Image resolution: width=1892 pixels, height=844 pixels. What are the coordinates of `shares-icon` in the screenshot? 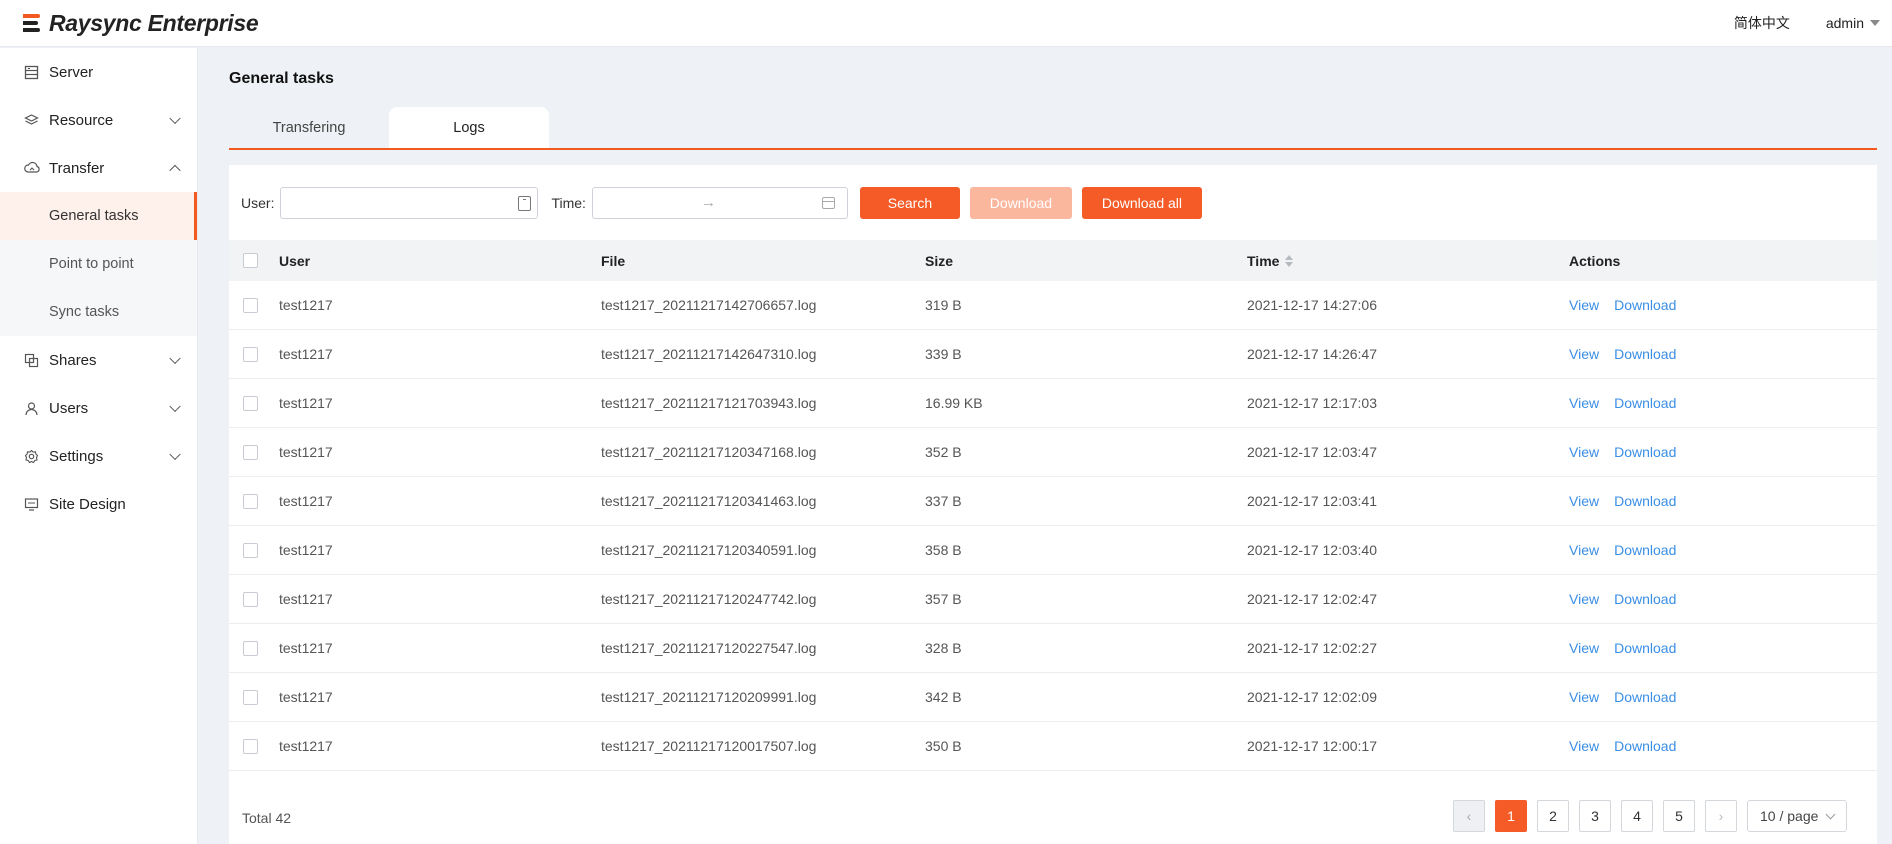 It's located at (31, 360).